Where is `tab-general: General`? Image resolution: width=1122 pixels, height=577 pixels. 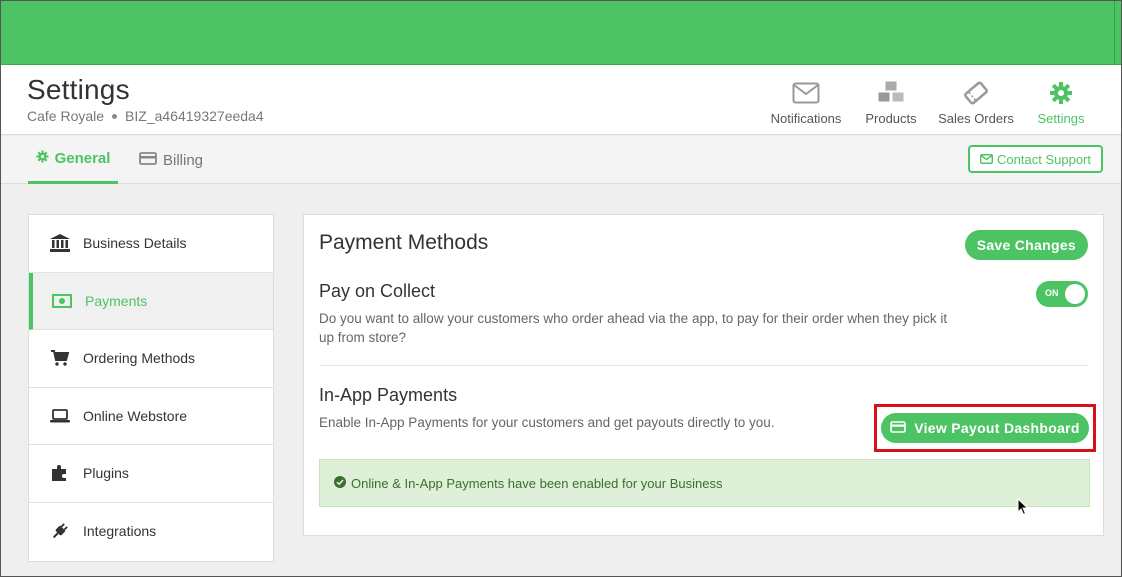
tab-general: General is located at coordinates (73, 160).